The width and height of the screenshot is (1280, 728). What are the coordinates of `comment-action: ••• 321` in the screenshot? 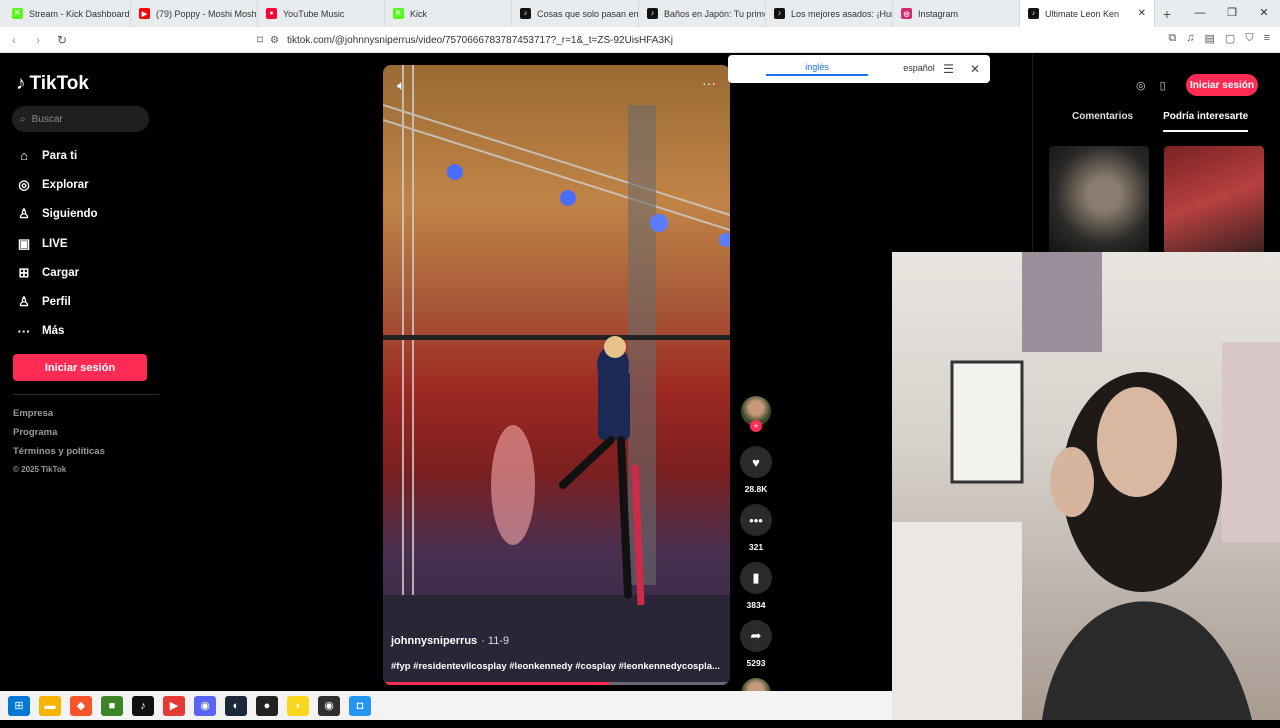 It's located at (756, 528).